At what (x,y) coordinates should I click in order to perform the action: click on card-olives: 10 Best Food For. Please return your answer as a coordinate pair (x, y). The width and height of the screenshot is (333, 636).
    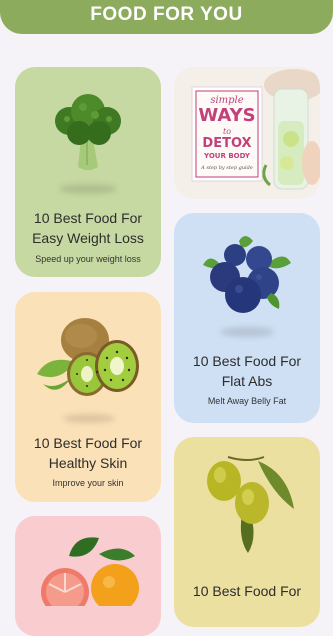
    Looking at the image, I should click on (247, 532).